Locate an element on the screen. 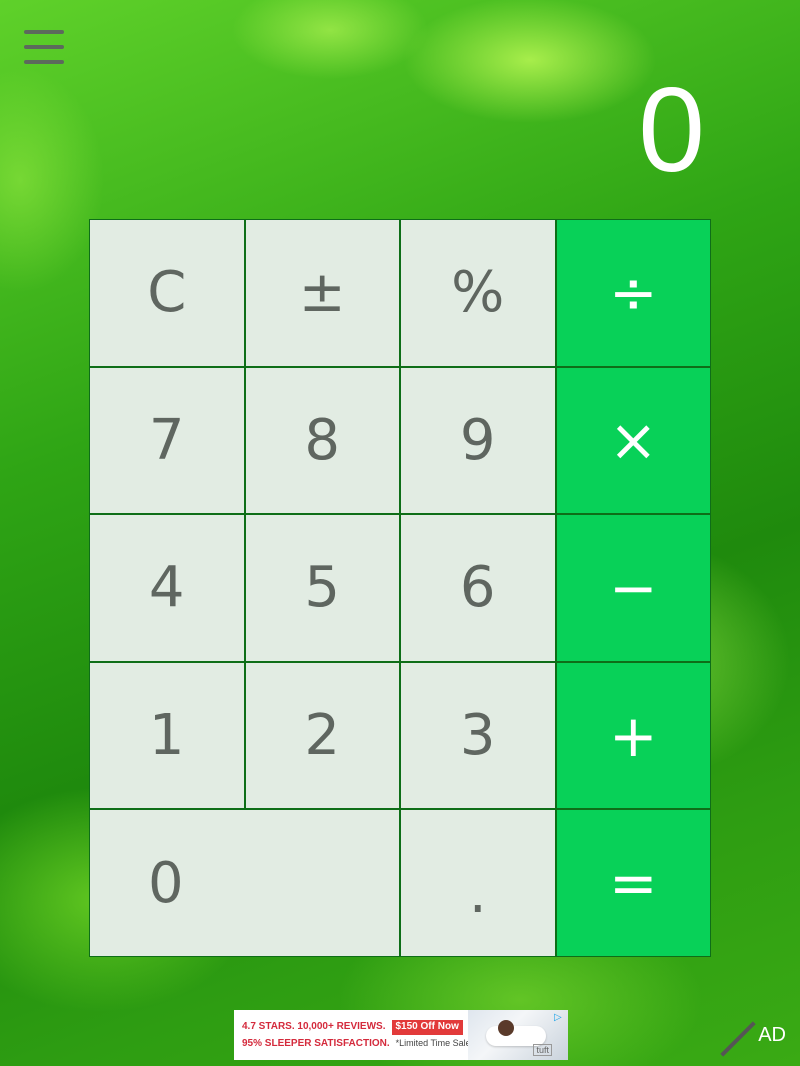 Image resolution: width=800 pixels, height=1066 pixels. subtract-button: − is located at coordinates (633, 588).